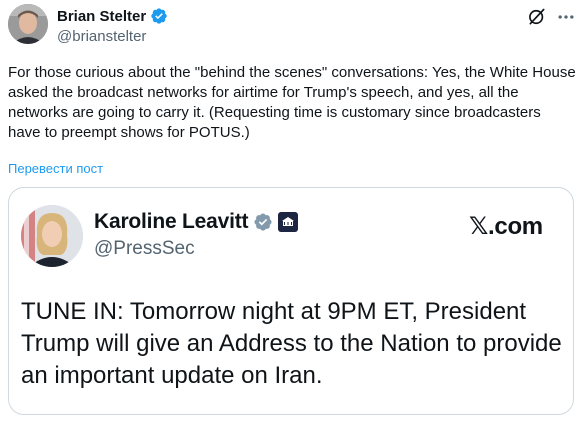 The width and height of the screenshot is (582, 424). What do you see at coordinates (112, 26) in the screenshot?
I see `author-block: Brian Stelter @brianstelter` at bounding box center [112, 26].